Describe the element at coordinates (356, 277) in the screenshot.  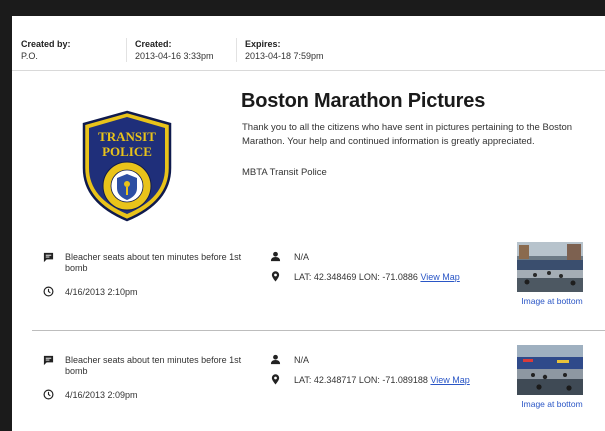
I see `location-coordinates: LAT: 42.348469 LON: -71.0886` at that location.